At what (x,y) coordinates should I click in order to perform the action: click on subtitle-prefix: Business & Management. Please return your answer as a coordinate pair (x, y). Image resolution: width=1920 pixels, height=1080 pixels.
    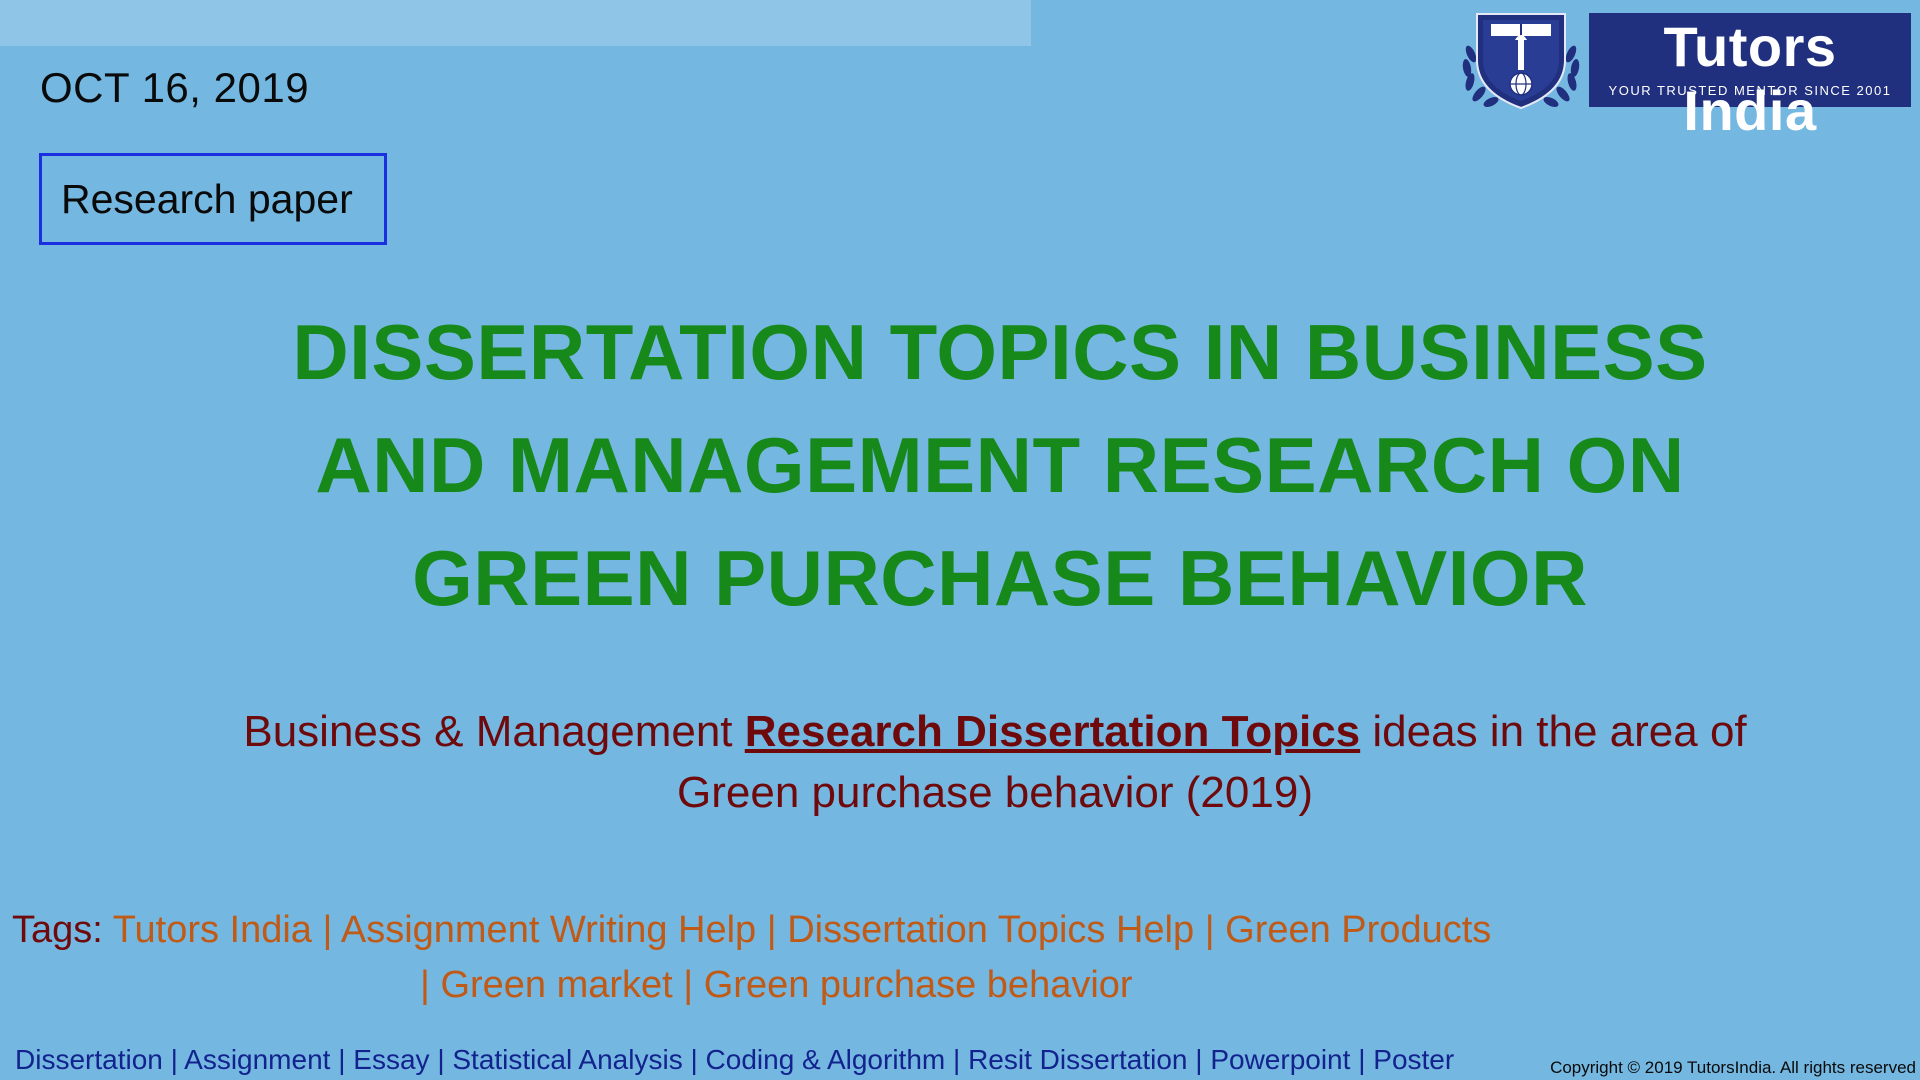
    Looking at the image, I should click on (494, 731).